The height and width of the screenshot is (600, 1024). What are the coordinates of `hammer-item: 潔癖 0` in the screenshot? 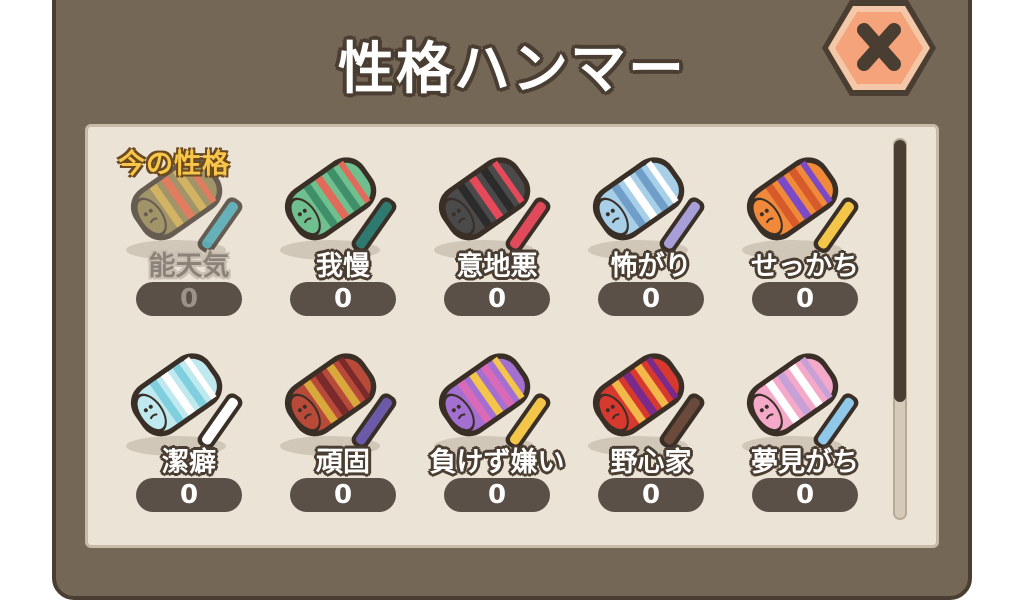 It's located at (189, 438).